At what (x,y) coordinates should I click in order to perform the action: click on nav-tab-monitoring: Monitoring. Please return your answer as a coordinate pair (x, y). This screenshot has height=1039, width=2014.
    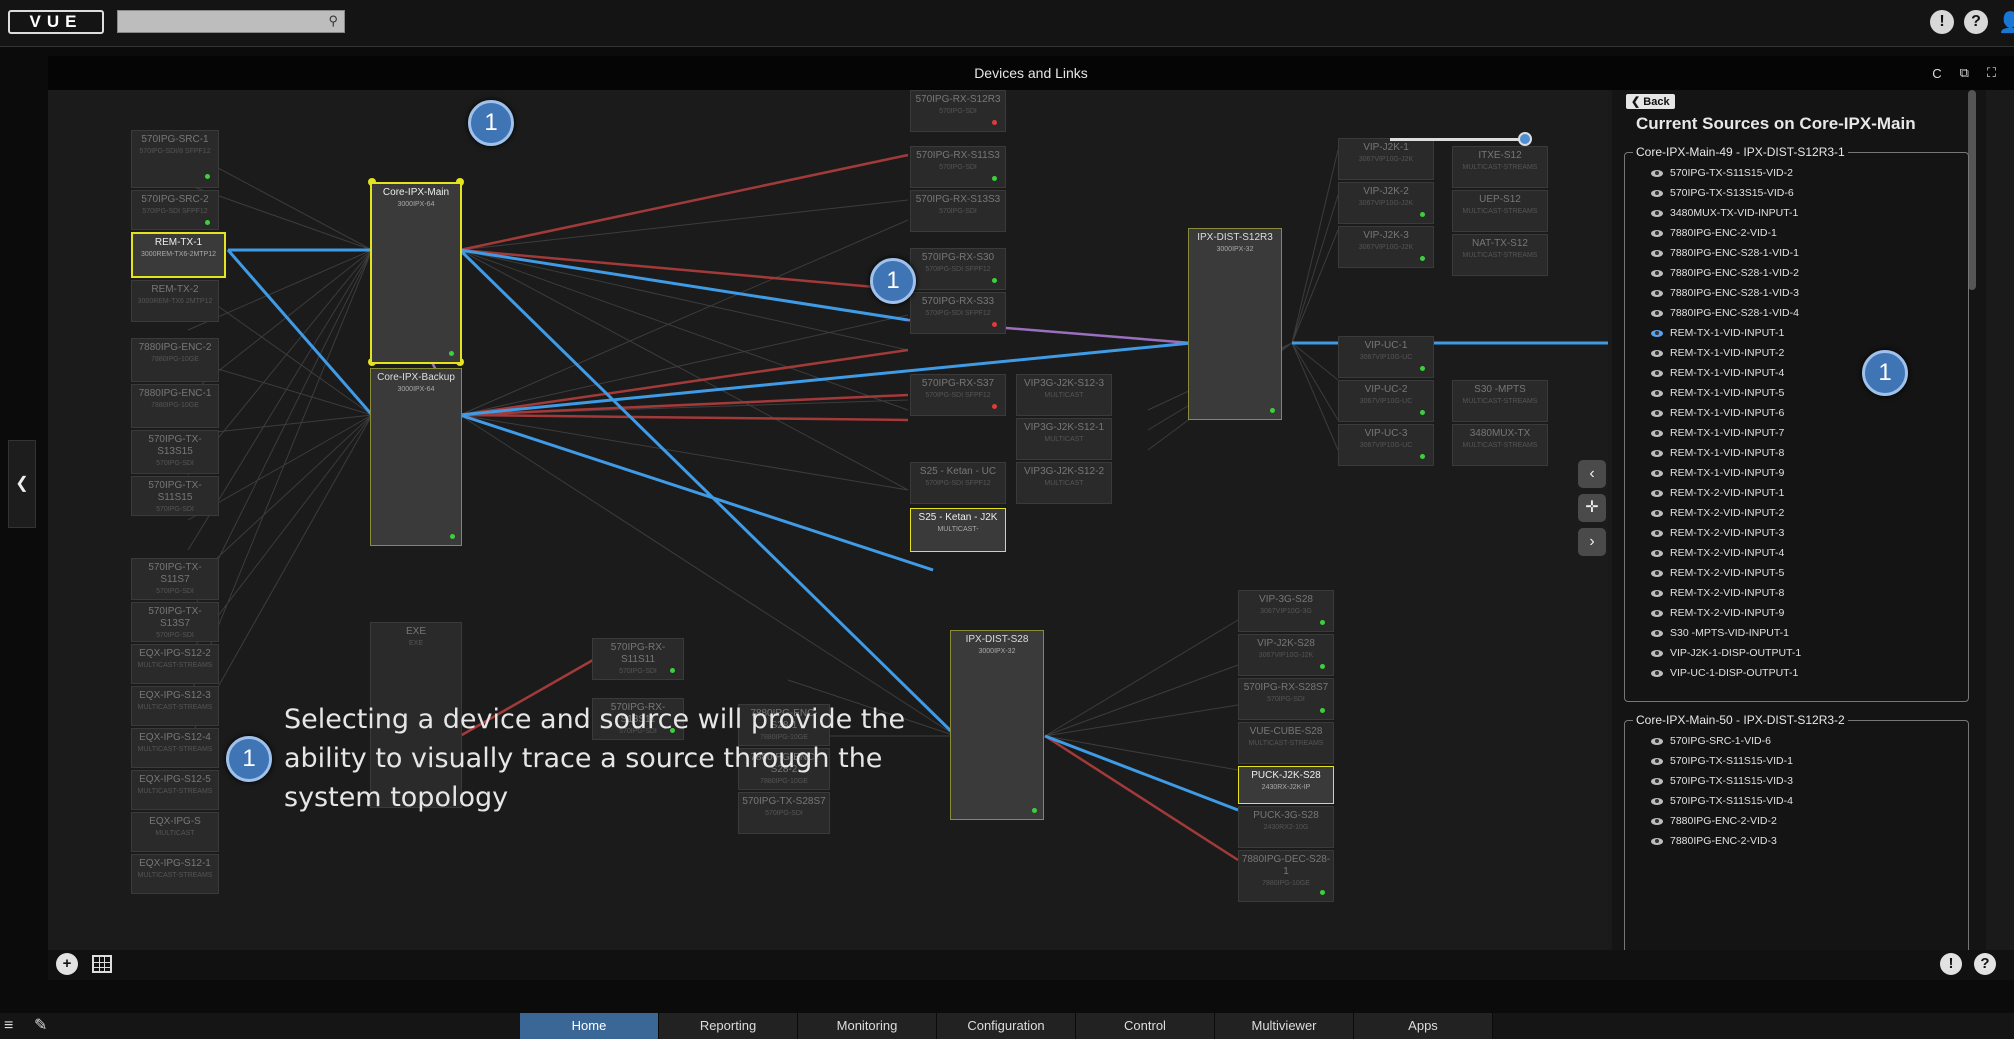
    Looking at the image, I should click on (867, 1026).